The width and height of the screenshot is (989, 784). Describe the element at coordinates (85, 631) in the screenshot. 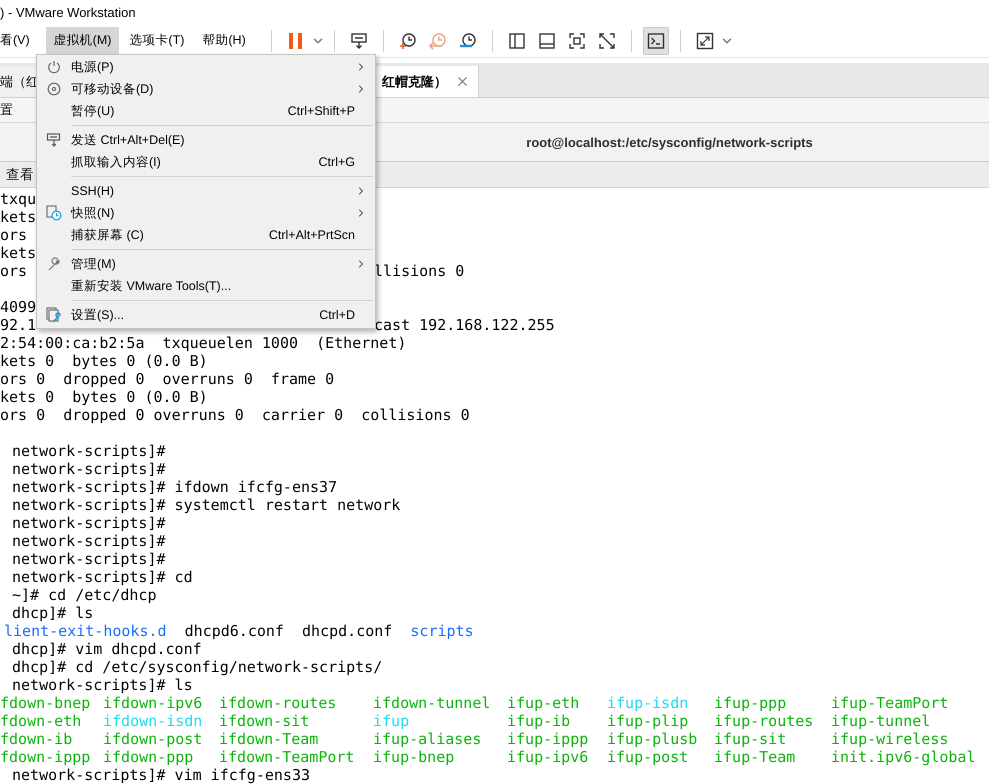

I see `file-name: lient-exit-hooks.d` at that location.